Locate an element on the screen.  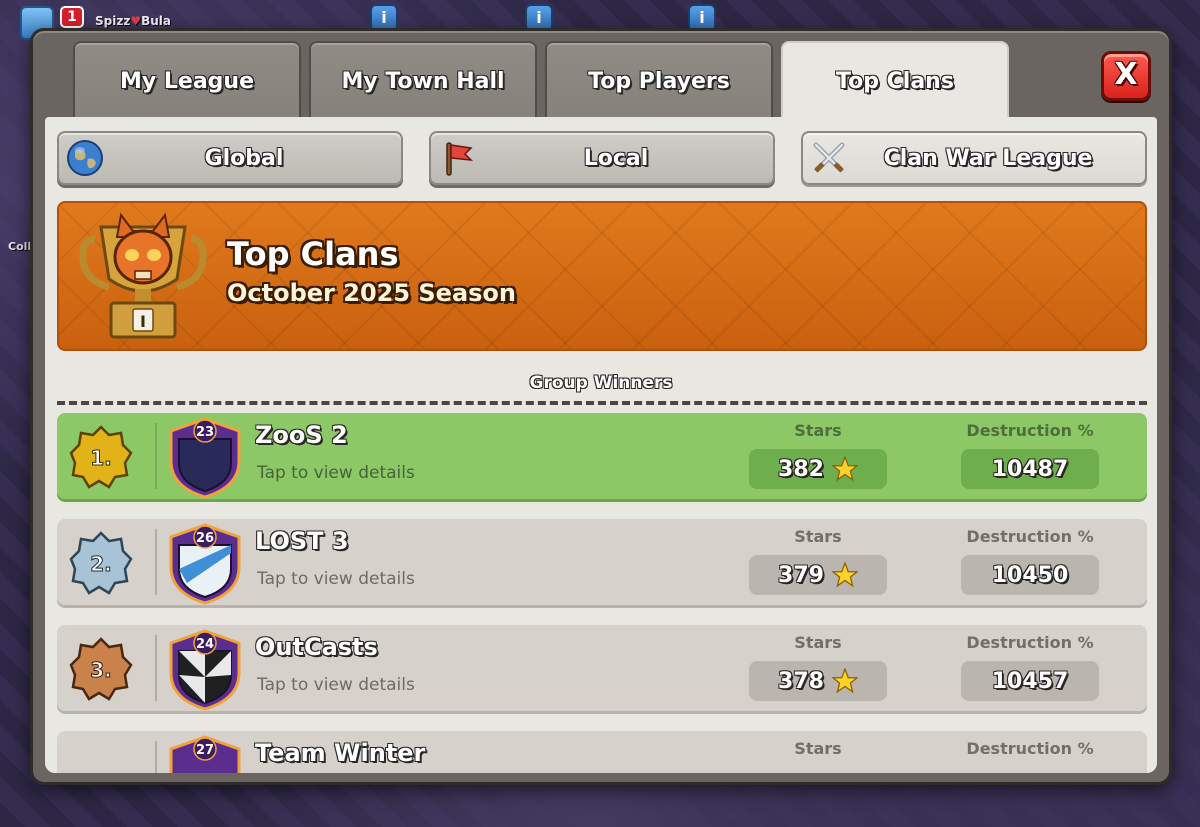
global-filter-label: Global is located at coordinates (244, 158).